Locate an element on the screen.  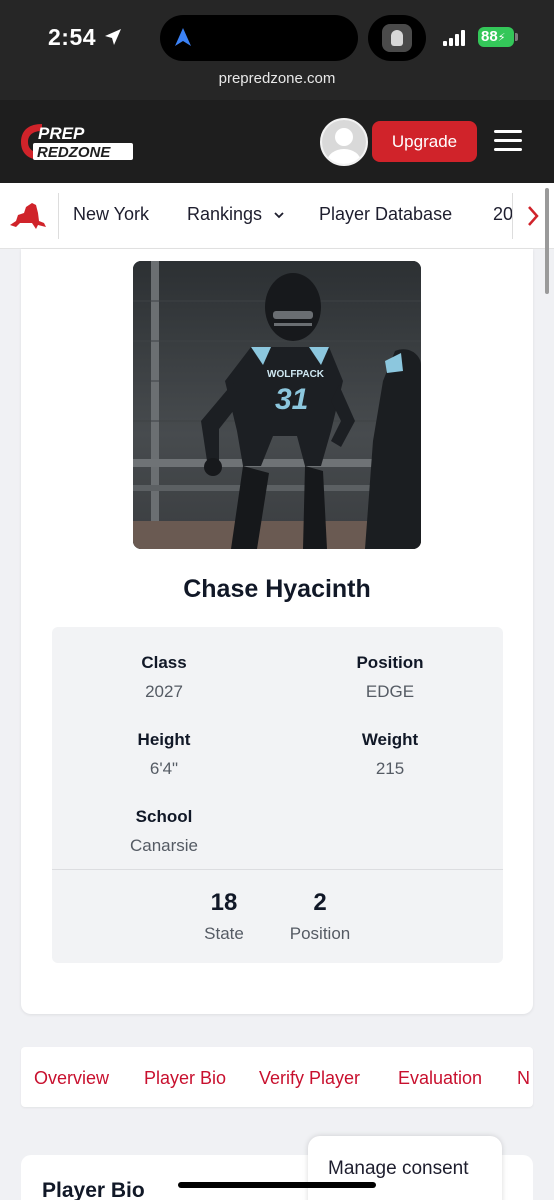
home-indicator is located at coordinates (277, 1185).